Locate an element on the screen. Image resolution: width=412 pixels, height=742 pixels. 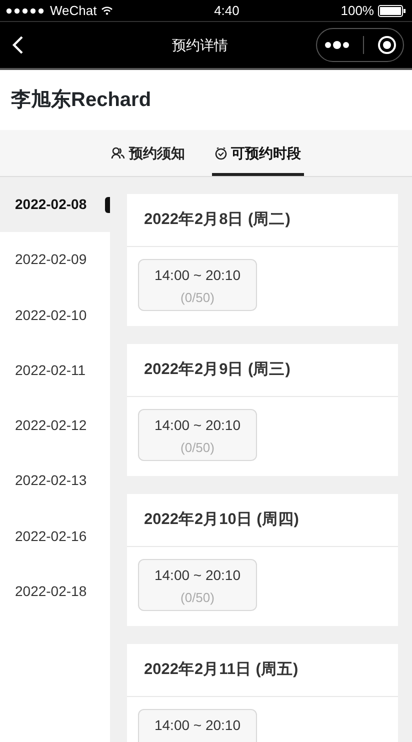
wifi-icon is located at coordinates (106, 10).